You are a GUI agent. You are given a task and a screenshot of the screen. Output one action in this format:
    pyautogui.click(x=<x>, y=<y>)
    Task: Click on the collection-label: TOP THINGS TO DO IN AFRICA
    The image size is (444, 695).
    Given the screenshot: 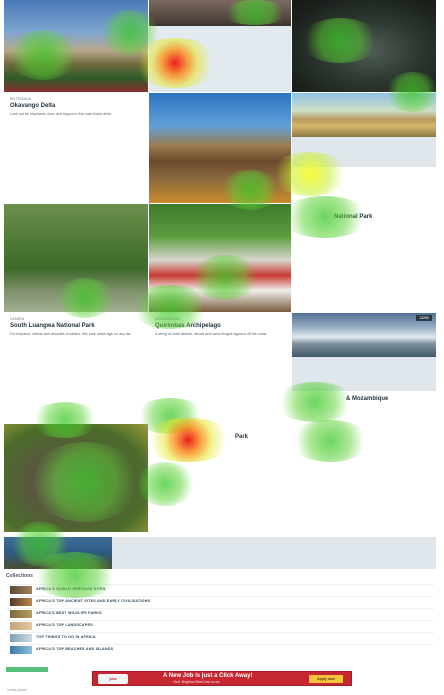 What is the action you would take?
    pyautogui.click(x=66, y=637)
    